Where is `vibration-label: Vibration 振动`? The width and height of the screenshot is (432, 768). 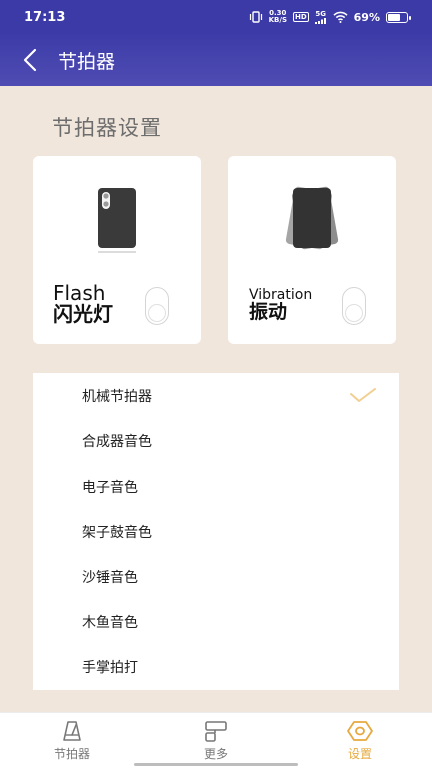 vibration-label: Vibration 振动 is located at coordinates (281, 305).